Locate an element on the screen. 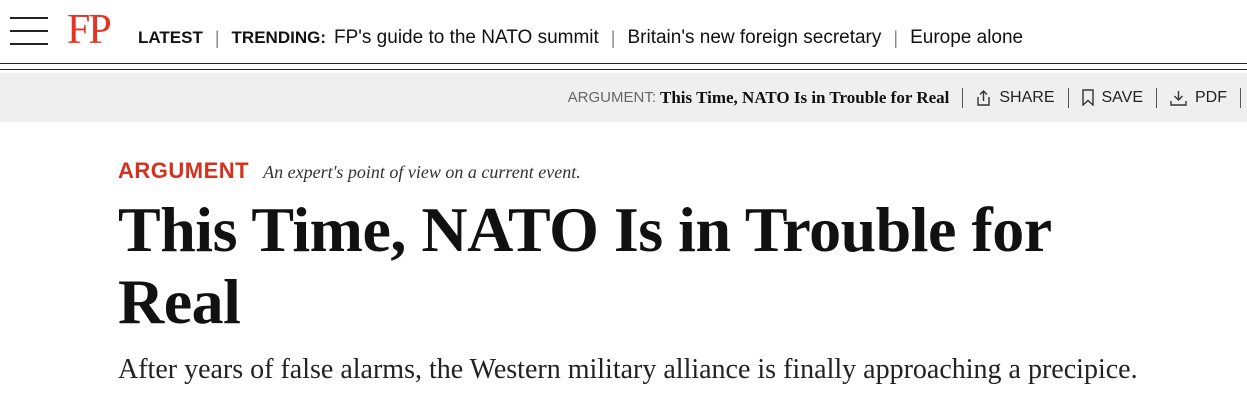 This screenshot has height=418, width=1247. share-label: SHARE is located at coordinates (1027, 97).